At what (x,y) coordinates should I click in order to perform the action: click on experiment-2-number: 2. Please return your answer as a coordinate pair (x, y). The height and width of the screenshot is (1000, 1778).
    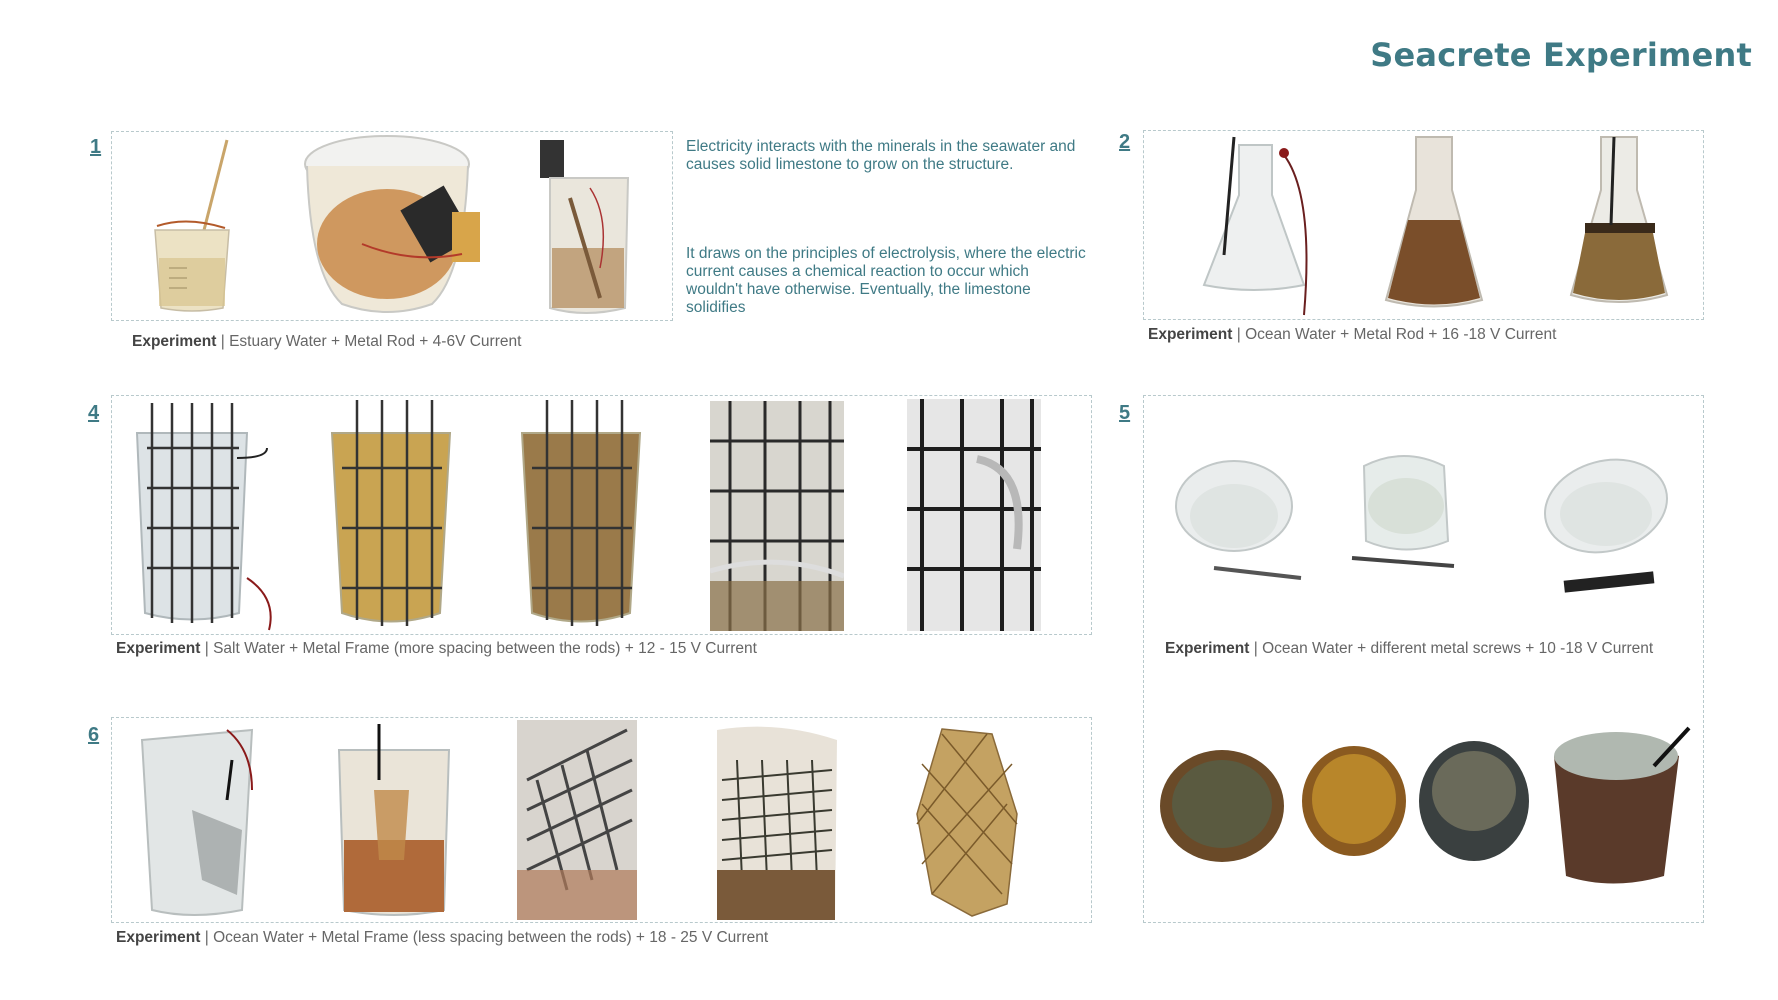
    Looking at the image, I should click on (1125, 142).